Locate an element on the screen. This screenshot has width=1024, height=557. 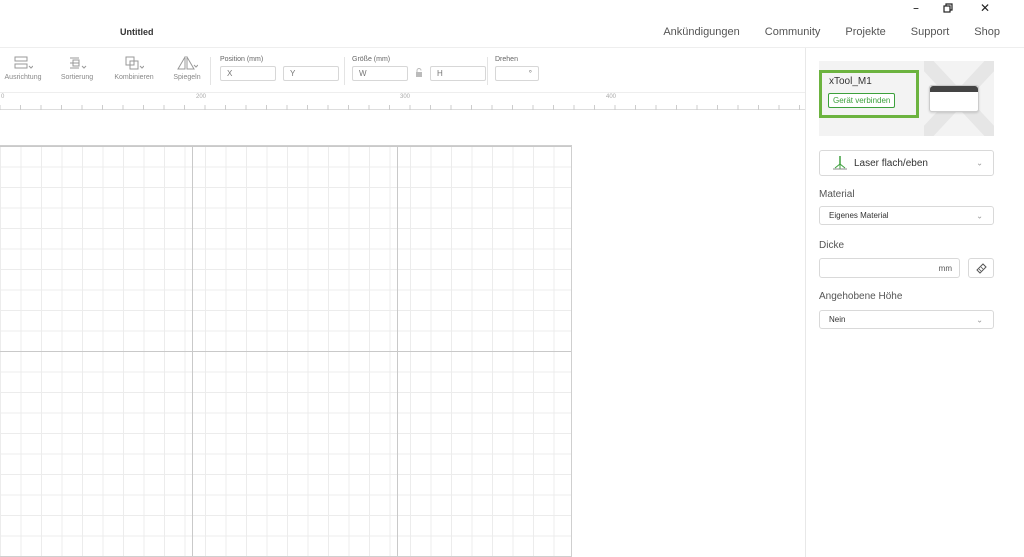
laser-mode-value: Laser flach/eben is located at coordinates (891, 163).